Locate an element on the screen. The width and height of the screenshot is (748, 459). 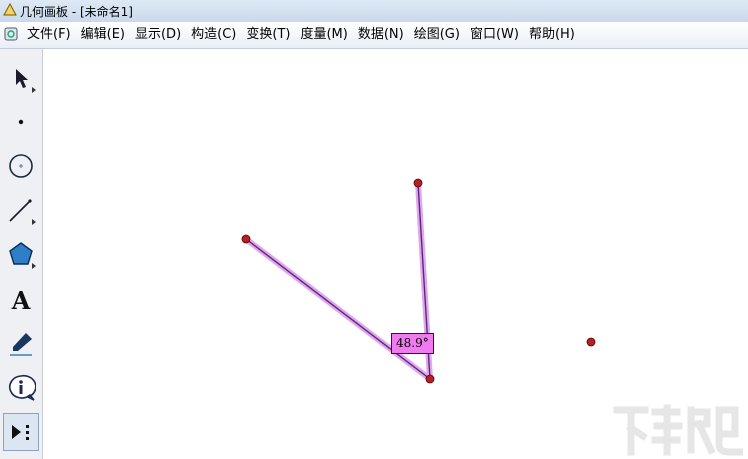
angle-measure-label: 48.9° is located at coordinates (412, 343).